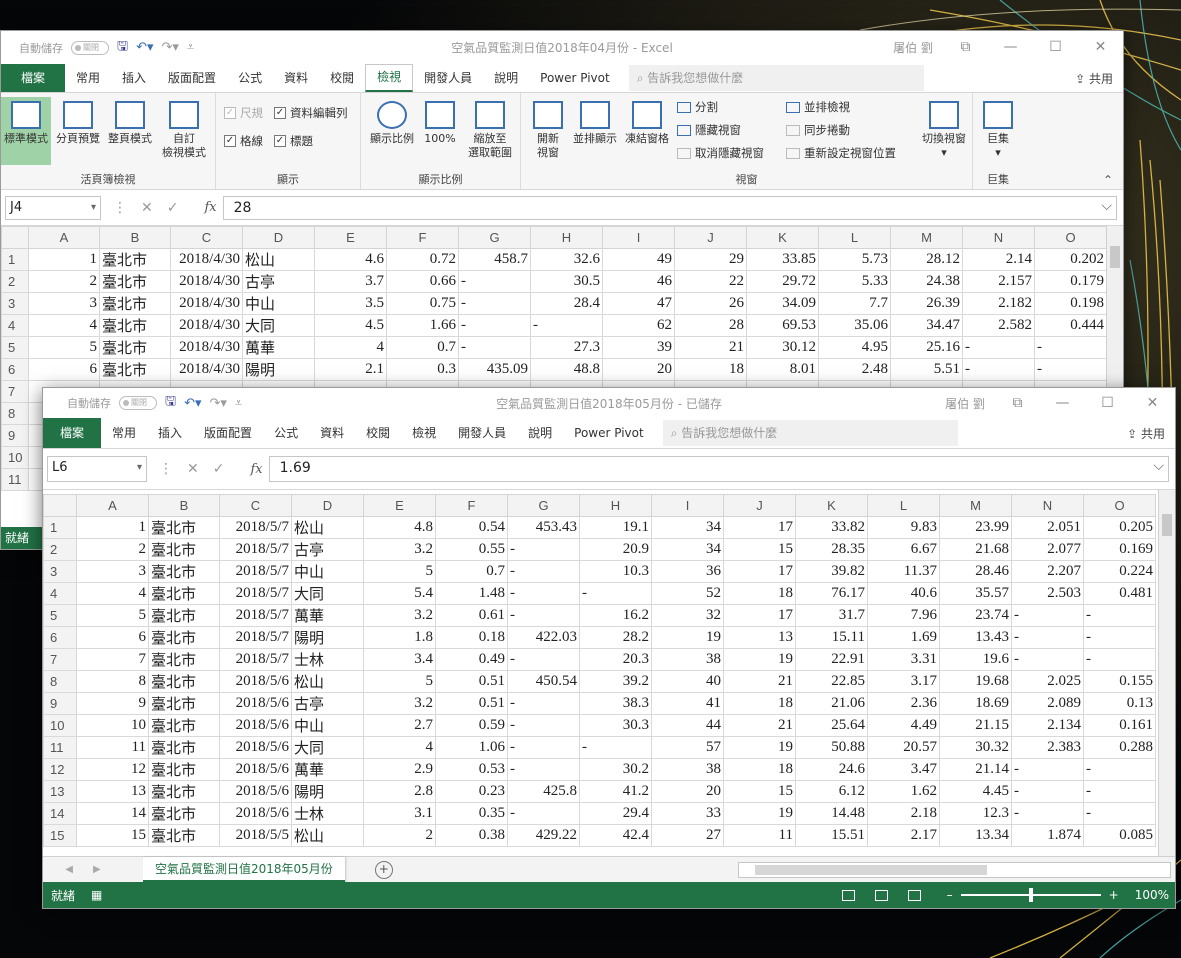 The image size is (1181, 958). What do you see at coordinates (913, 47) in the screenshot?
I see `user-name: 屠伯 劉` at bounding box center [913, 47].